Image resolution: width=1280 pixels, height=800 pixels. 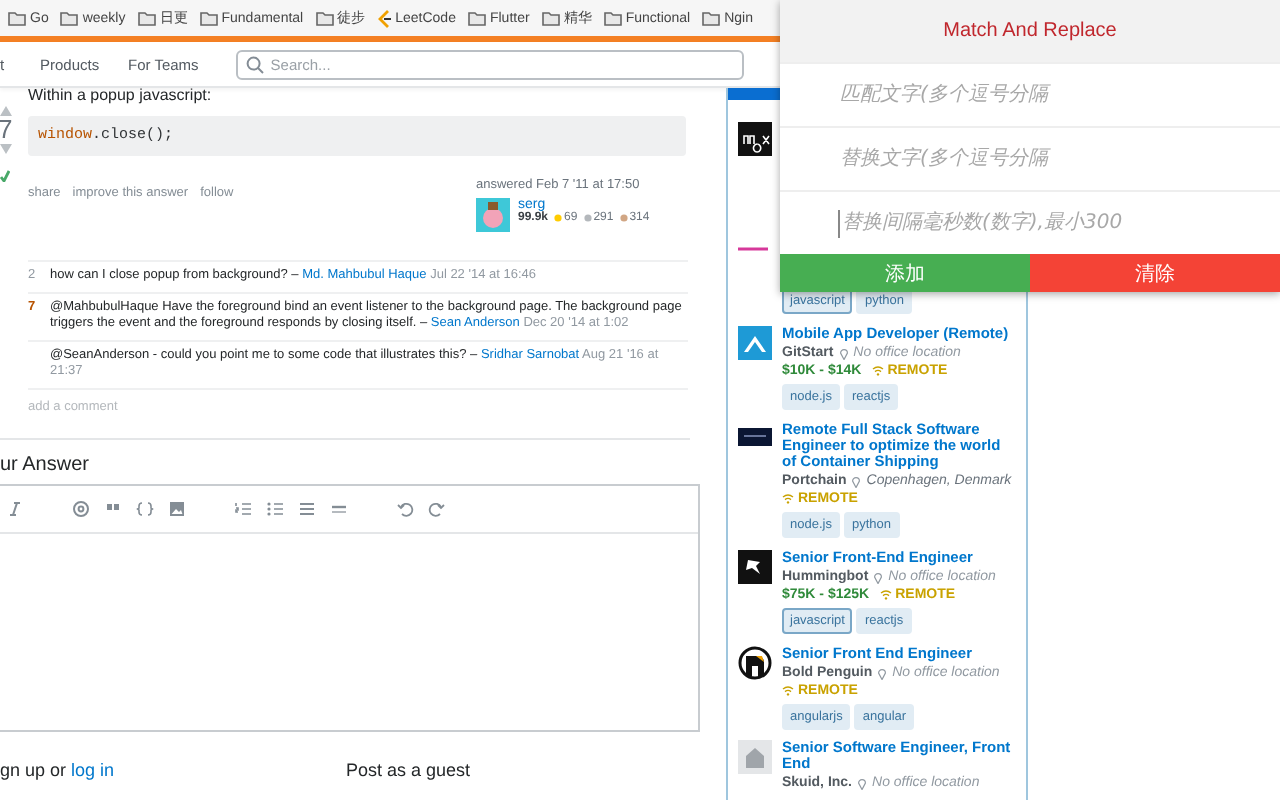 I want to click on input-field: 替换文字(多个逗号分隔, so click(x=1054, y=159).